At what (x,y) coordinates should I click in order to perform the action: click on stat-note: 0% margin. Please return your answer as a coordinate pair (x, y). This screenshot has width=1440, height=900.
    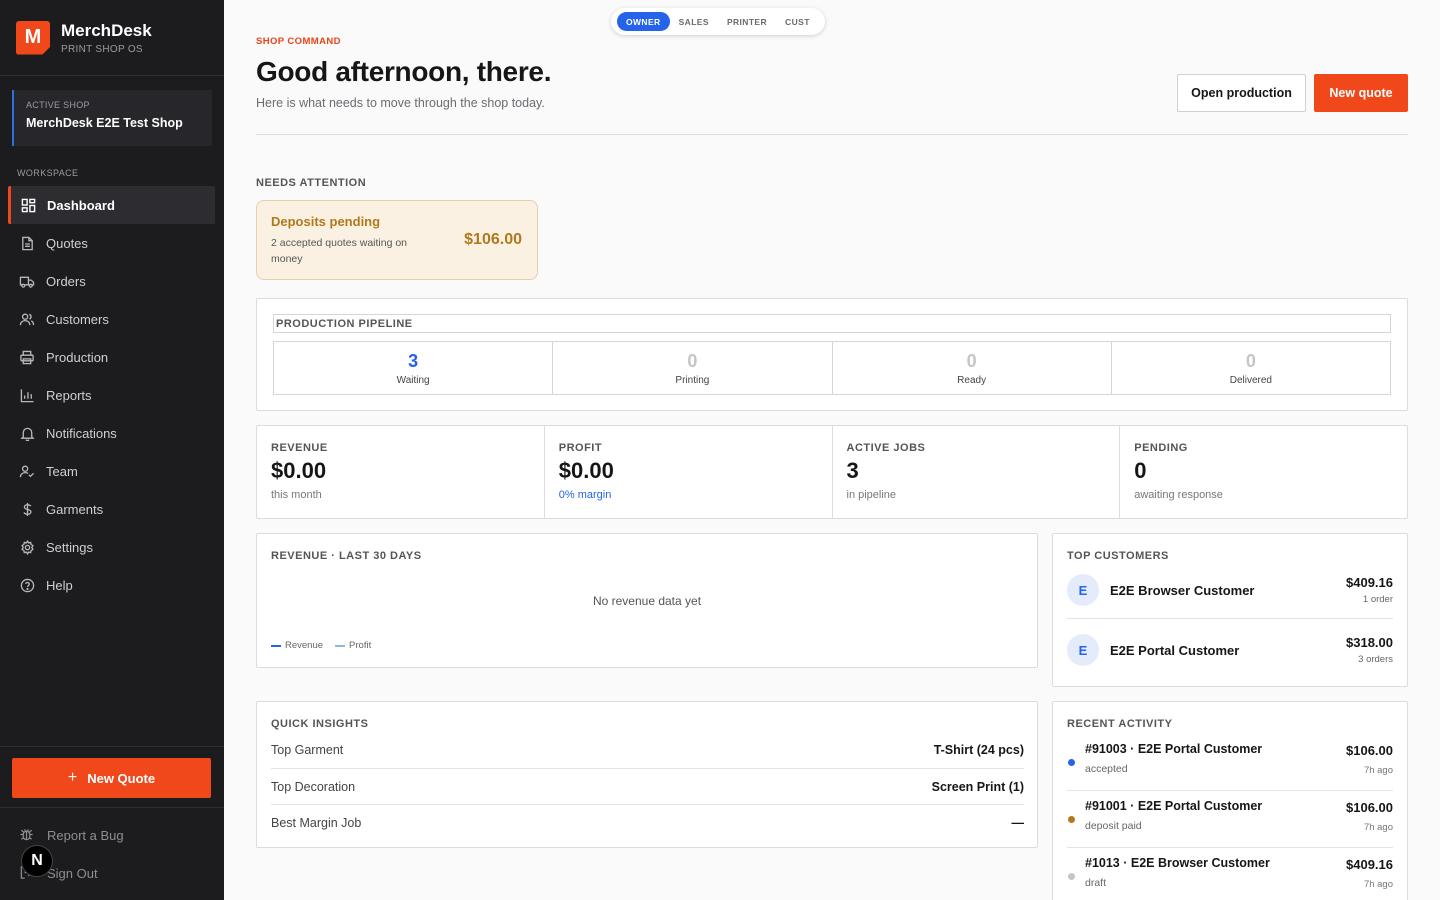
    Looking at the image, I should click on (585, 495).